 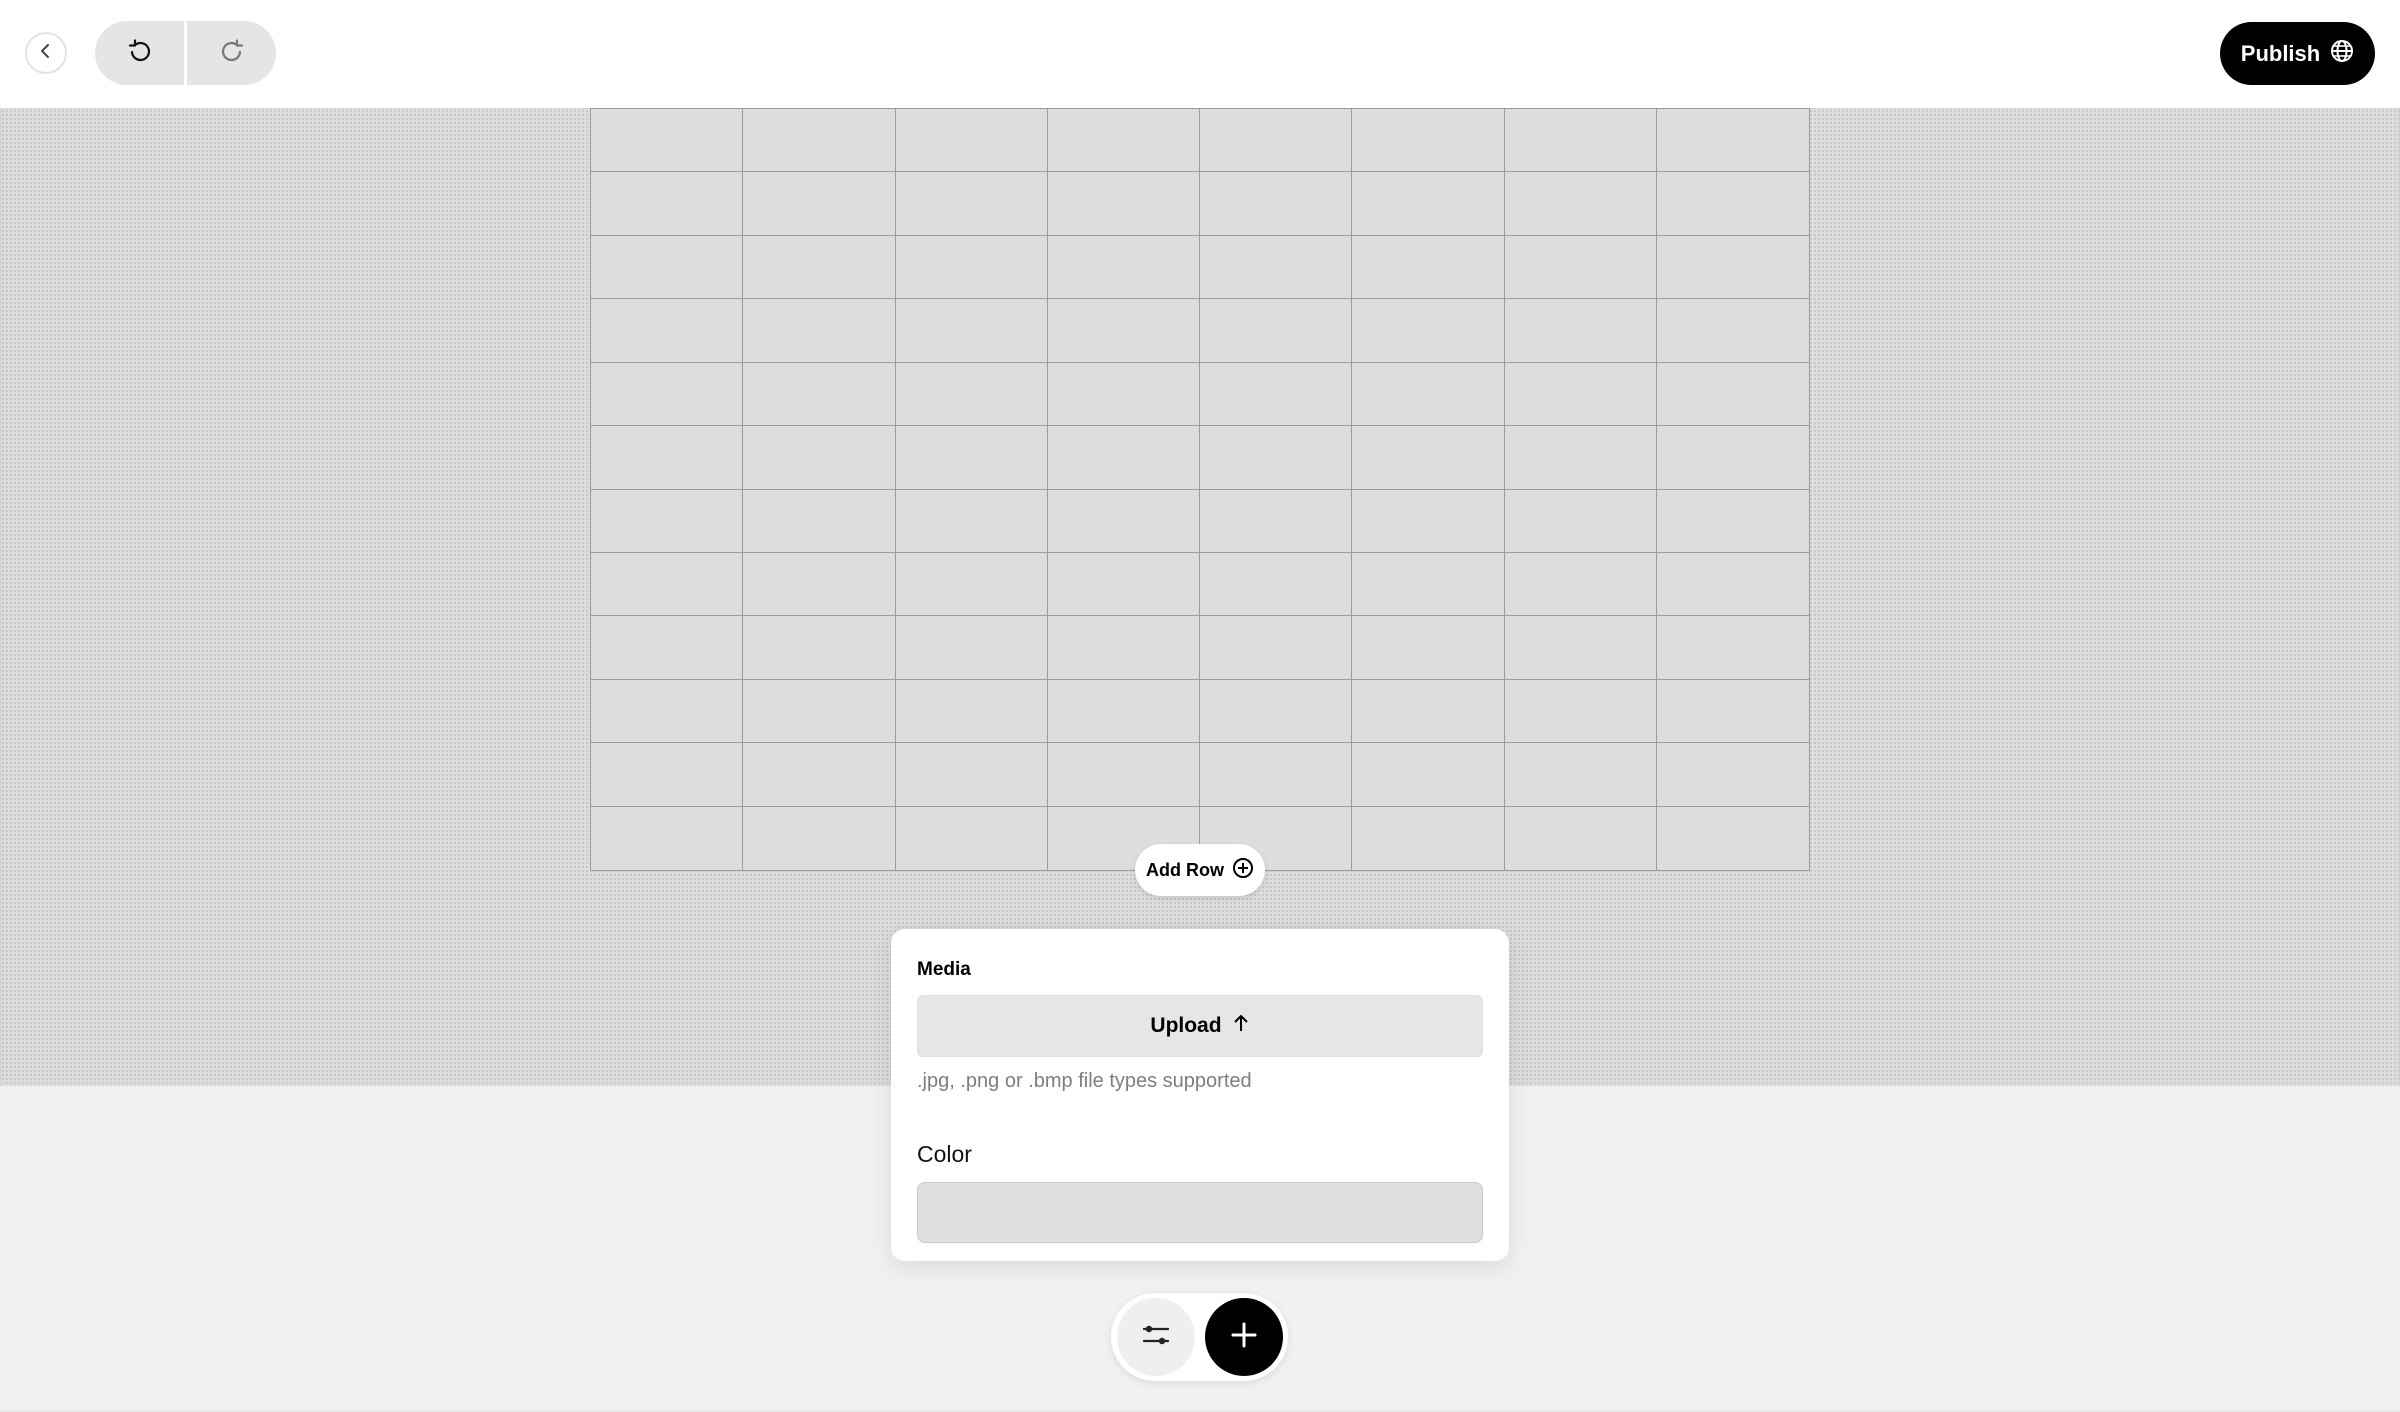 I want to click on redo-button, so click(x=231, y=53).